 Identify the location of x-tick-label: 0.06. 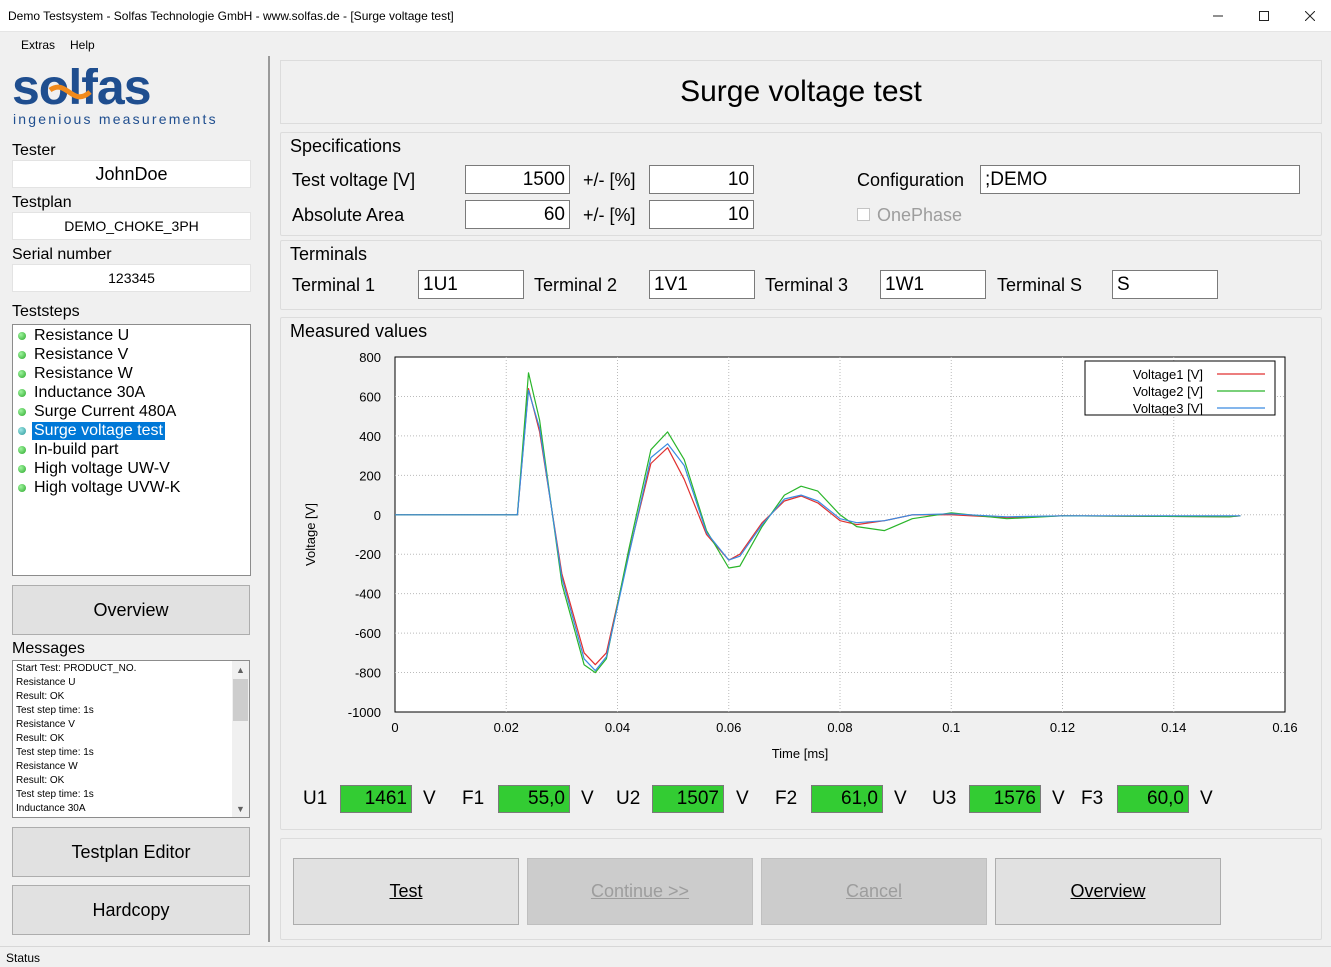
(728, 727).